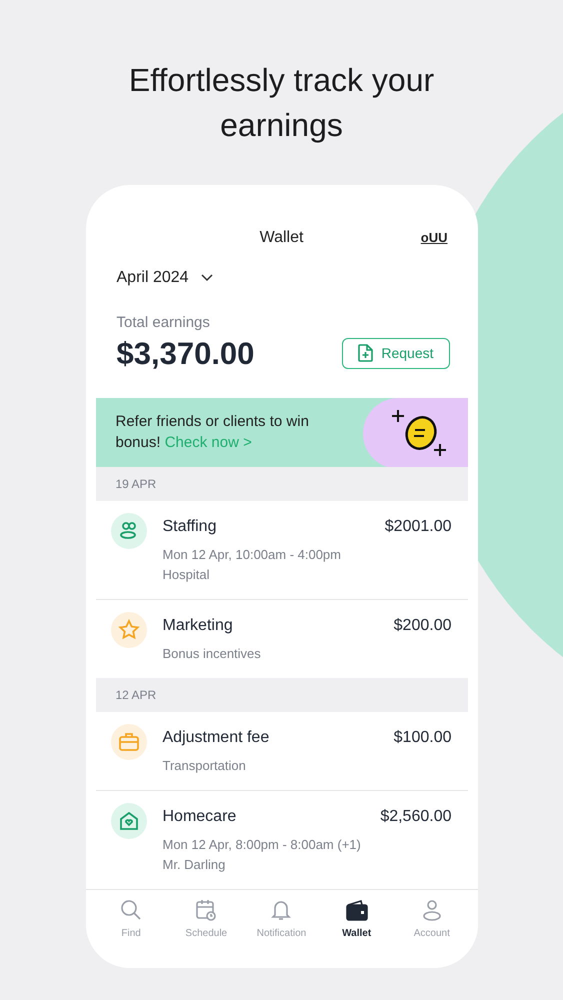  What do you see at coordinates (136, 695) in the screenshot?
I see `date-header: 12 APR` at bounding box center [136, 695].